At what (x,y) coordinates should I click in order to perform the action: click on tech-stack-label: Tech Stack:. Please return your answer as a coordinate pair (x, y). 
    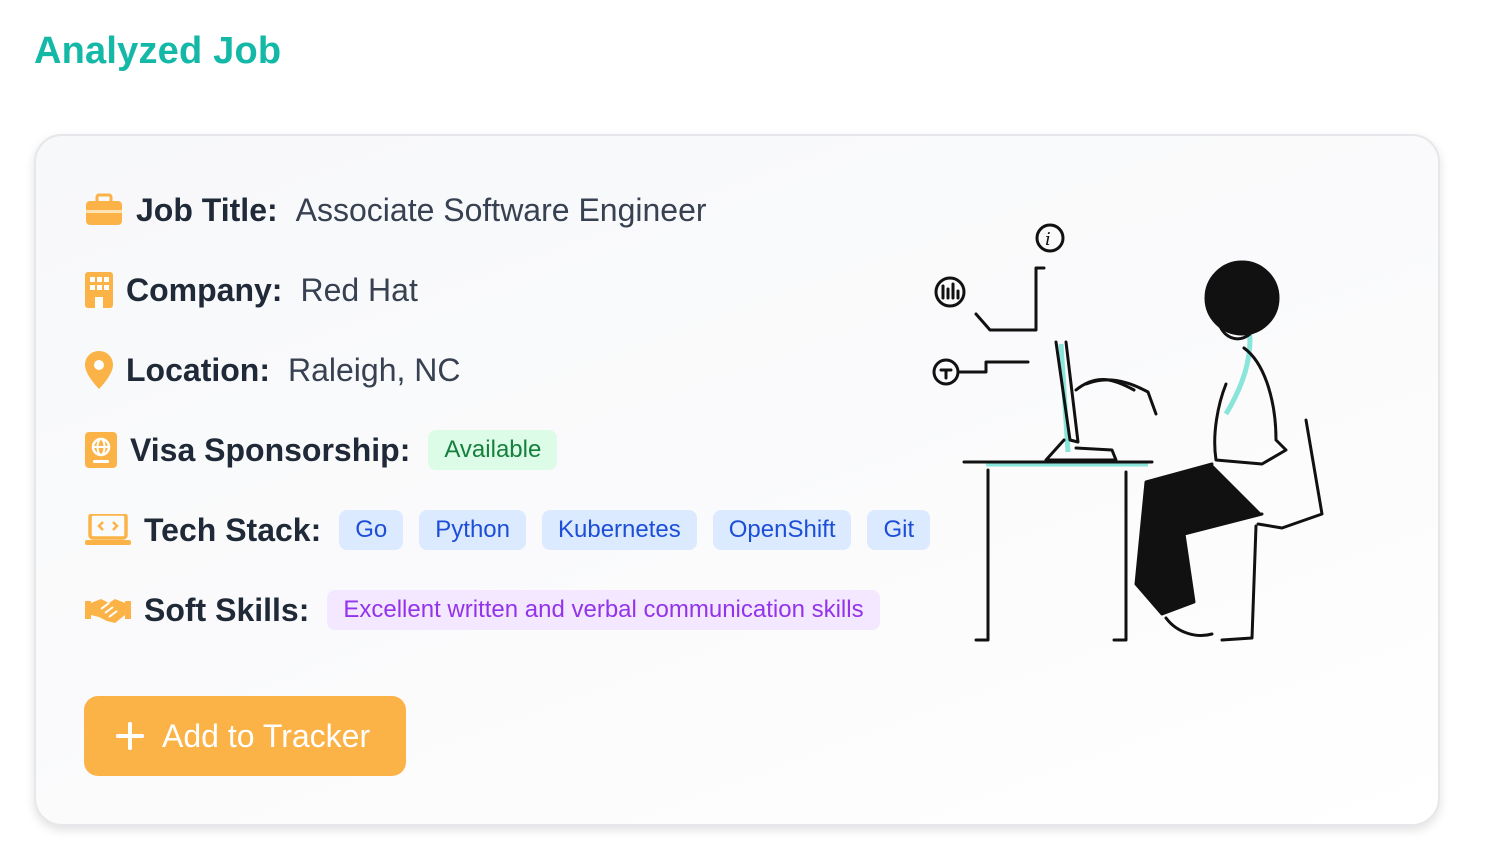
    Looking at the image, I should click on (233, 529).